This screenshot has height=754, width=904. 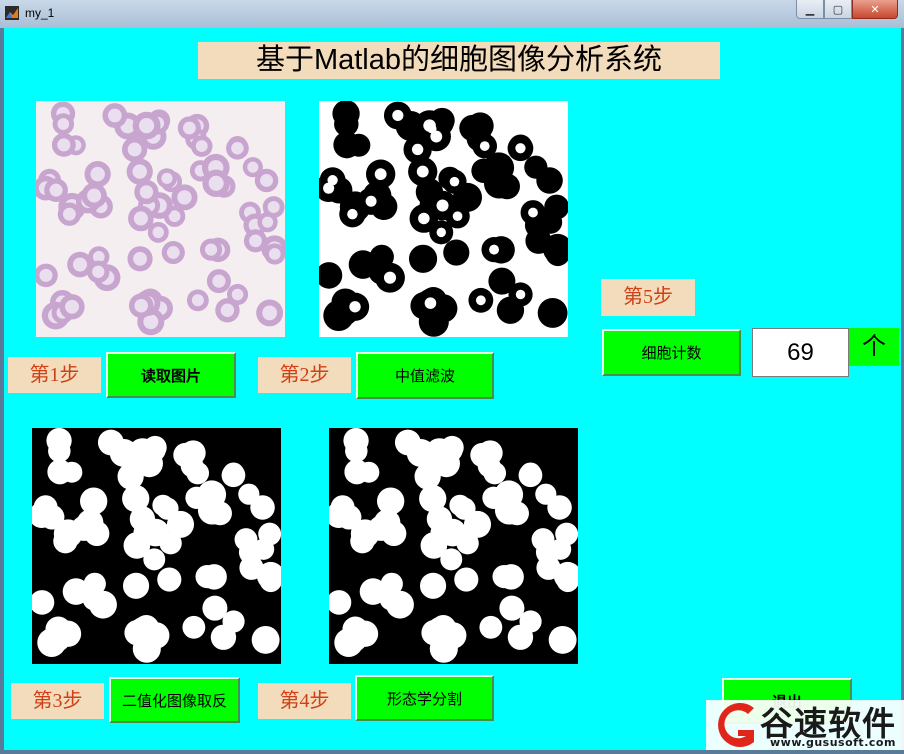 I want to click on morphology-segment-button: 形态学分割, so click(x=424, y=698).